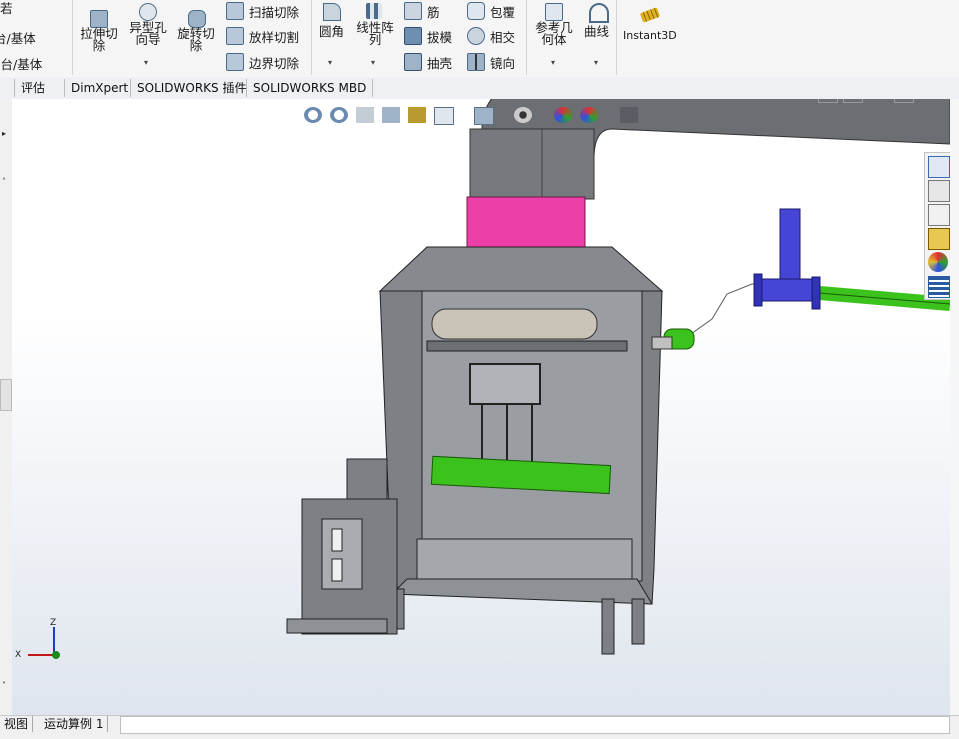  I want to click on fillet-label: 圆角, so click(332, 31).